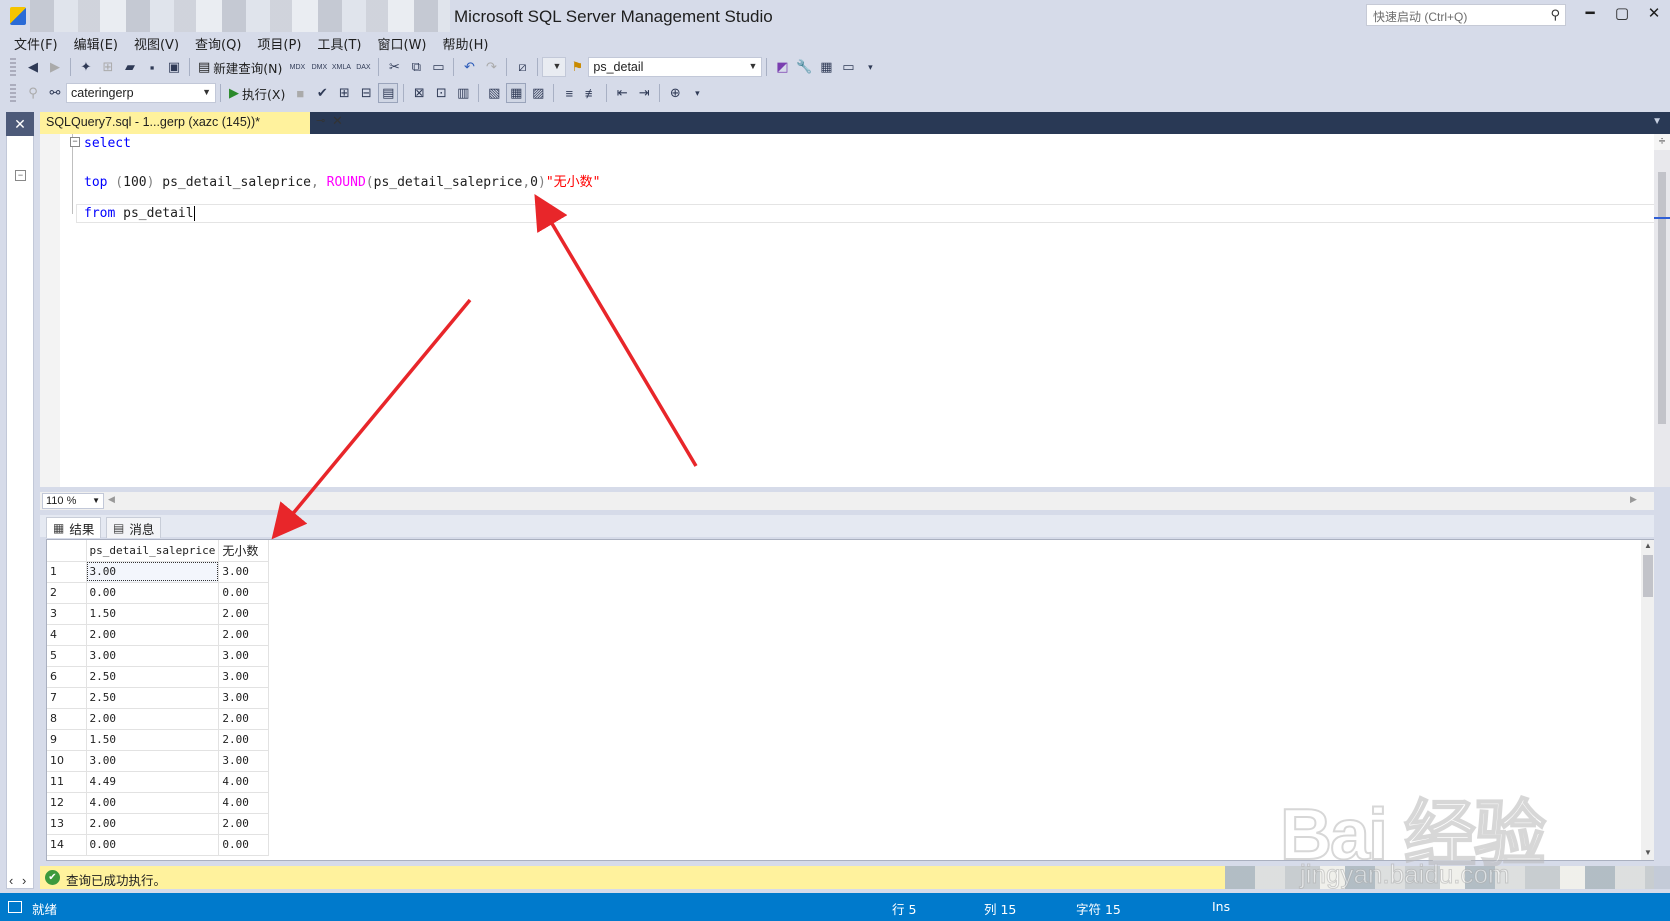 This screenshot has height=921, width=1670. I want to click on save-icon: ▪, so click(152, 67).